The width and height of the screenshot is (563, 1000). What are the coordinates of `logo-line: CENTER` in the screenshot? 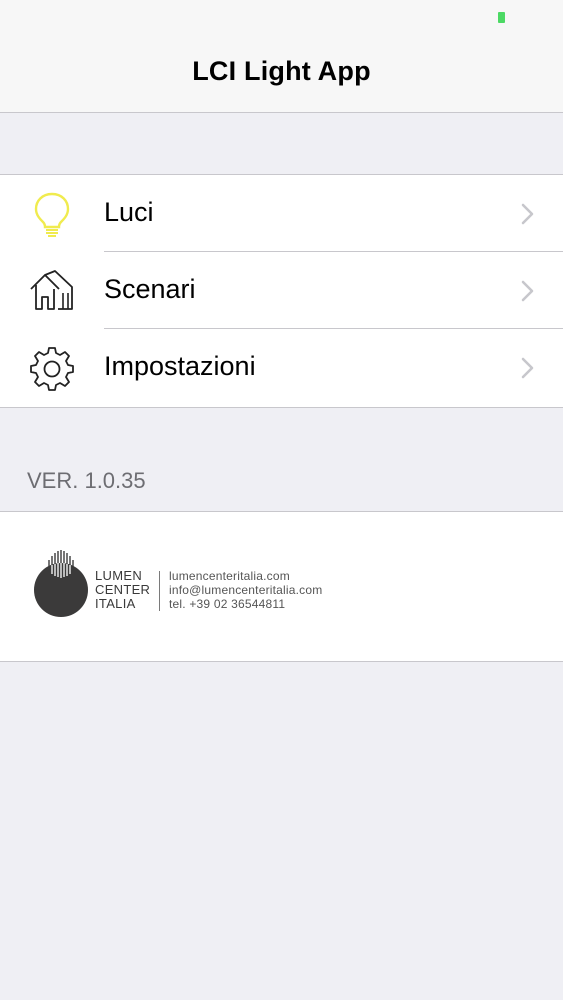 It's located at (123, 589).